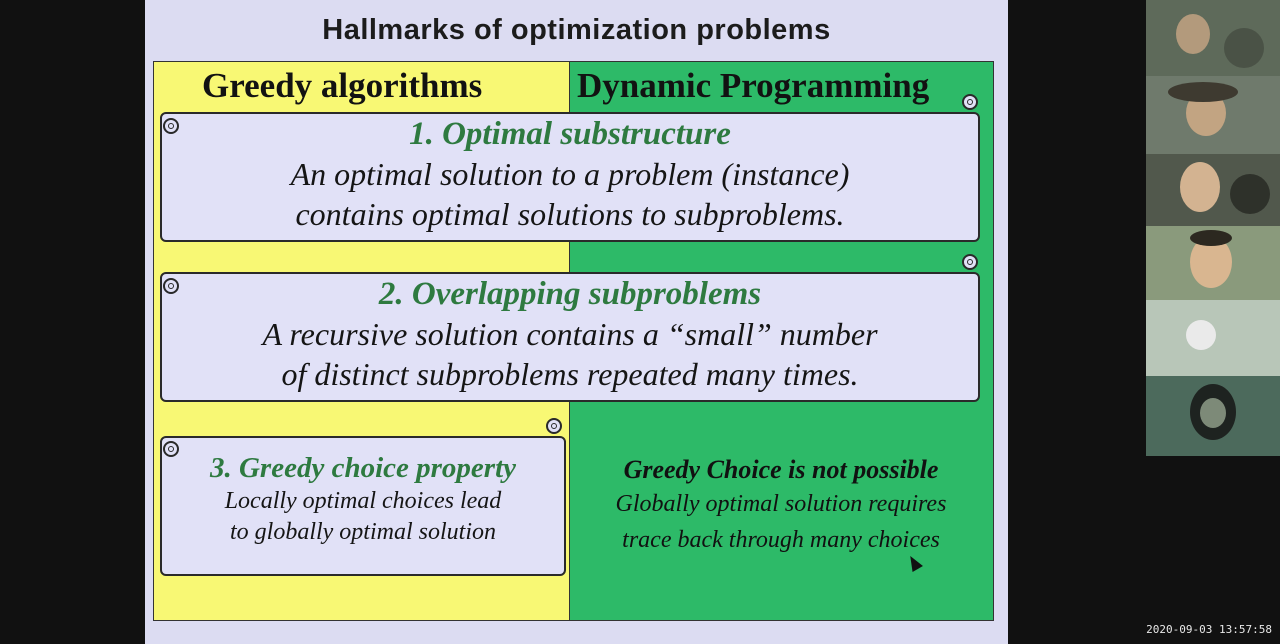  I want to click on dp-note-title: Greedy Choice is not possible, so click(781, 469).